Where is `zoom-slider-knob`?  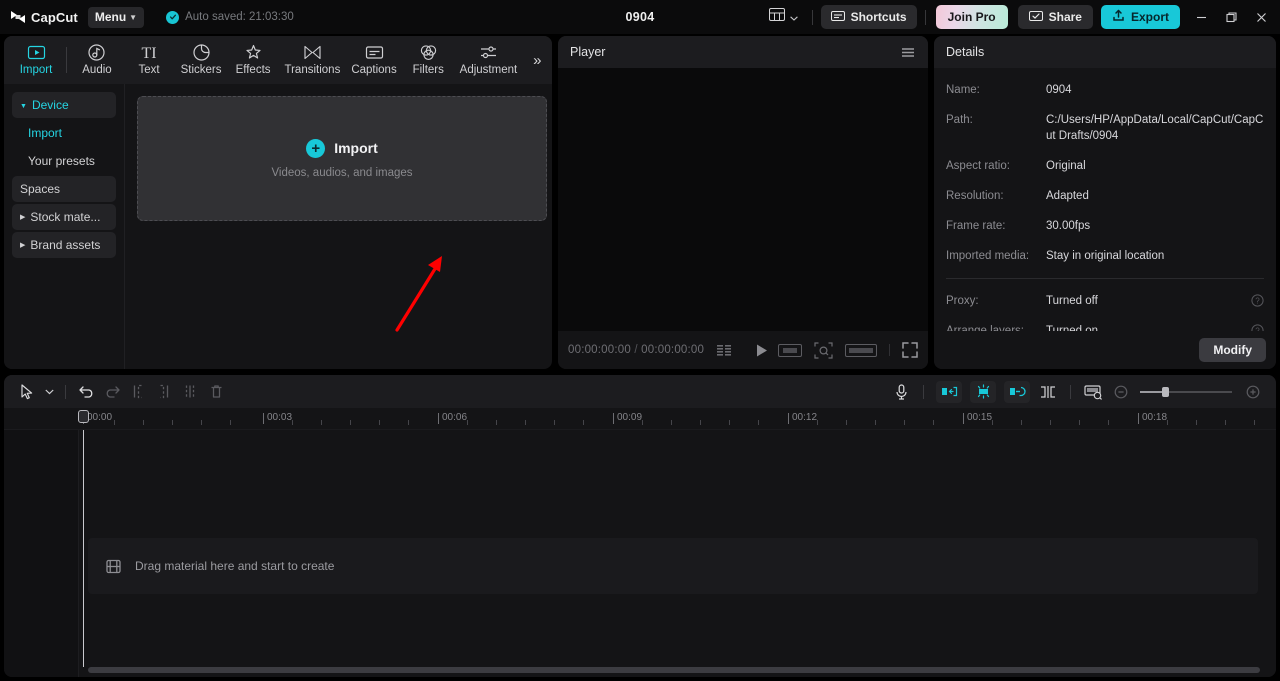 zoom-slider-knob is located at coordinates (1165, 391).